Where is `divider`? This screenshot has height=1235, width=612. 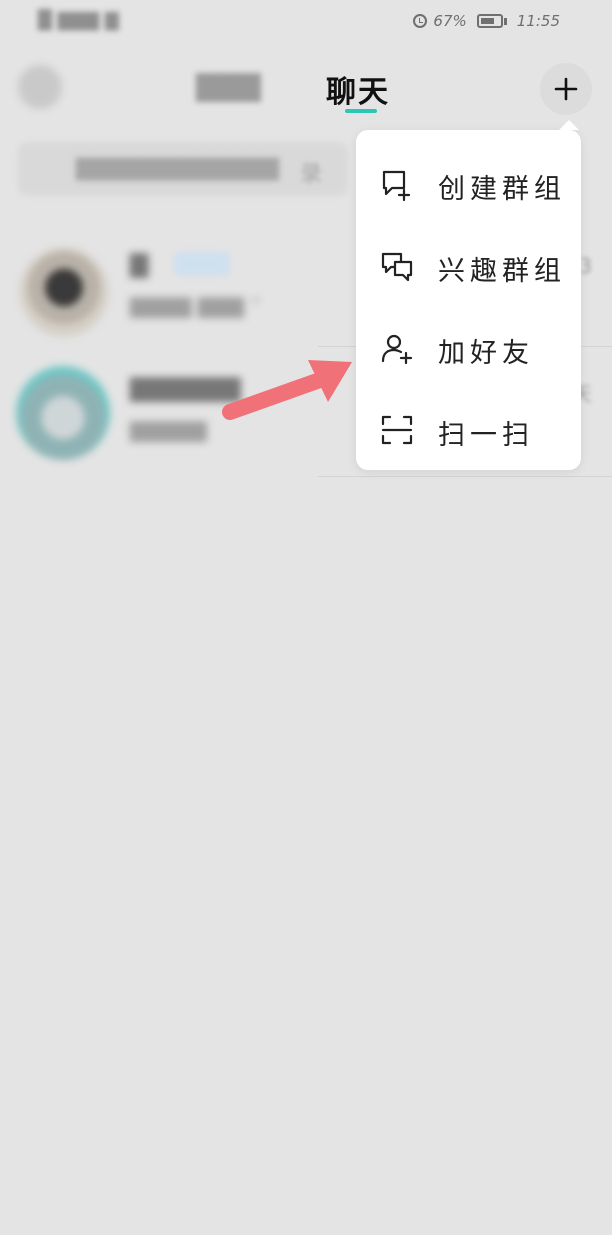 divider is located at coordinates (465, 476).